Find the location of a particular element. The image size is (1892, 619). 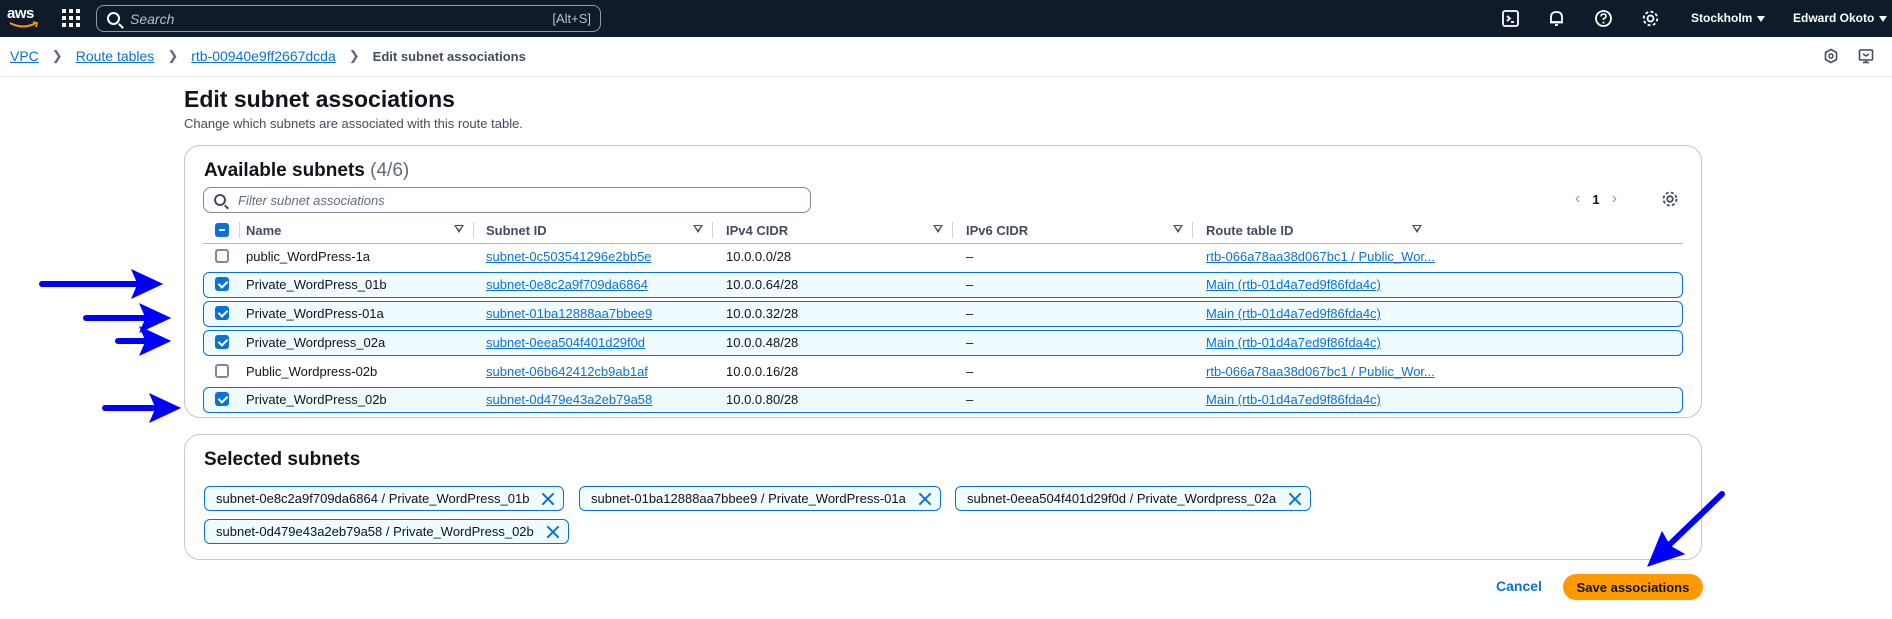

table-preferences-gear-icon is located at coordinates (1670, 199).